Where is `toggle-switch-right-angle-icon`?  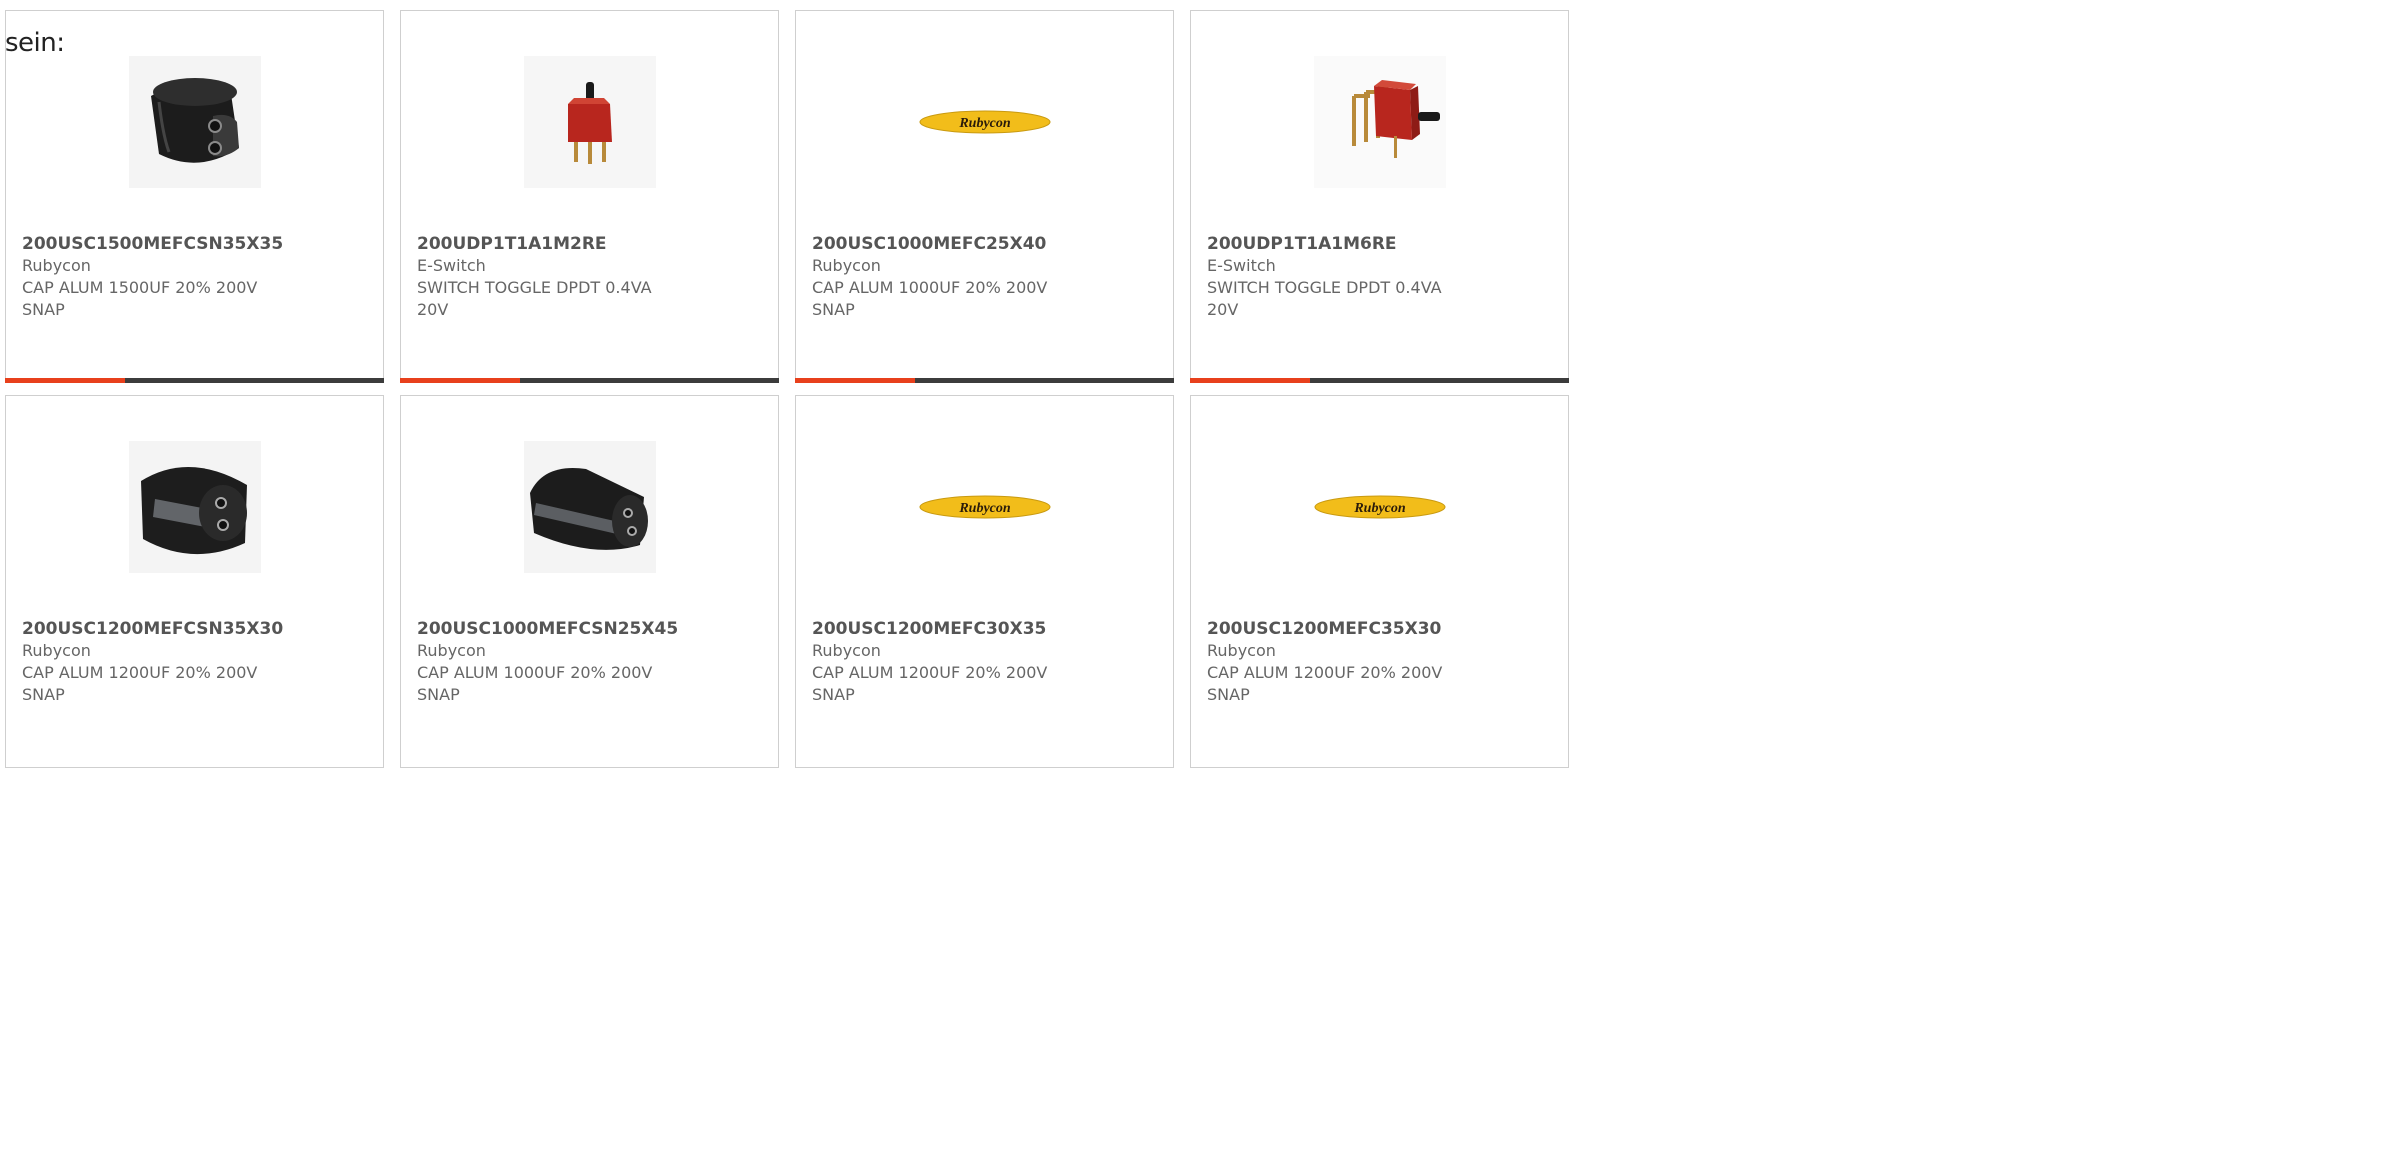 toggle-switch-right-angle-icon is located at coordinates (1379, 122).